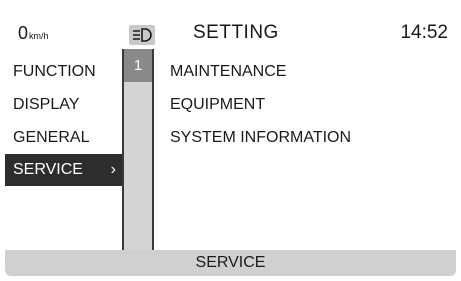 The height and width of the screenshot is (281, 461). I want to click on menu-item-service: SERVICE ›, so click(63, 170).